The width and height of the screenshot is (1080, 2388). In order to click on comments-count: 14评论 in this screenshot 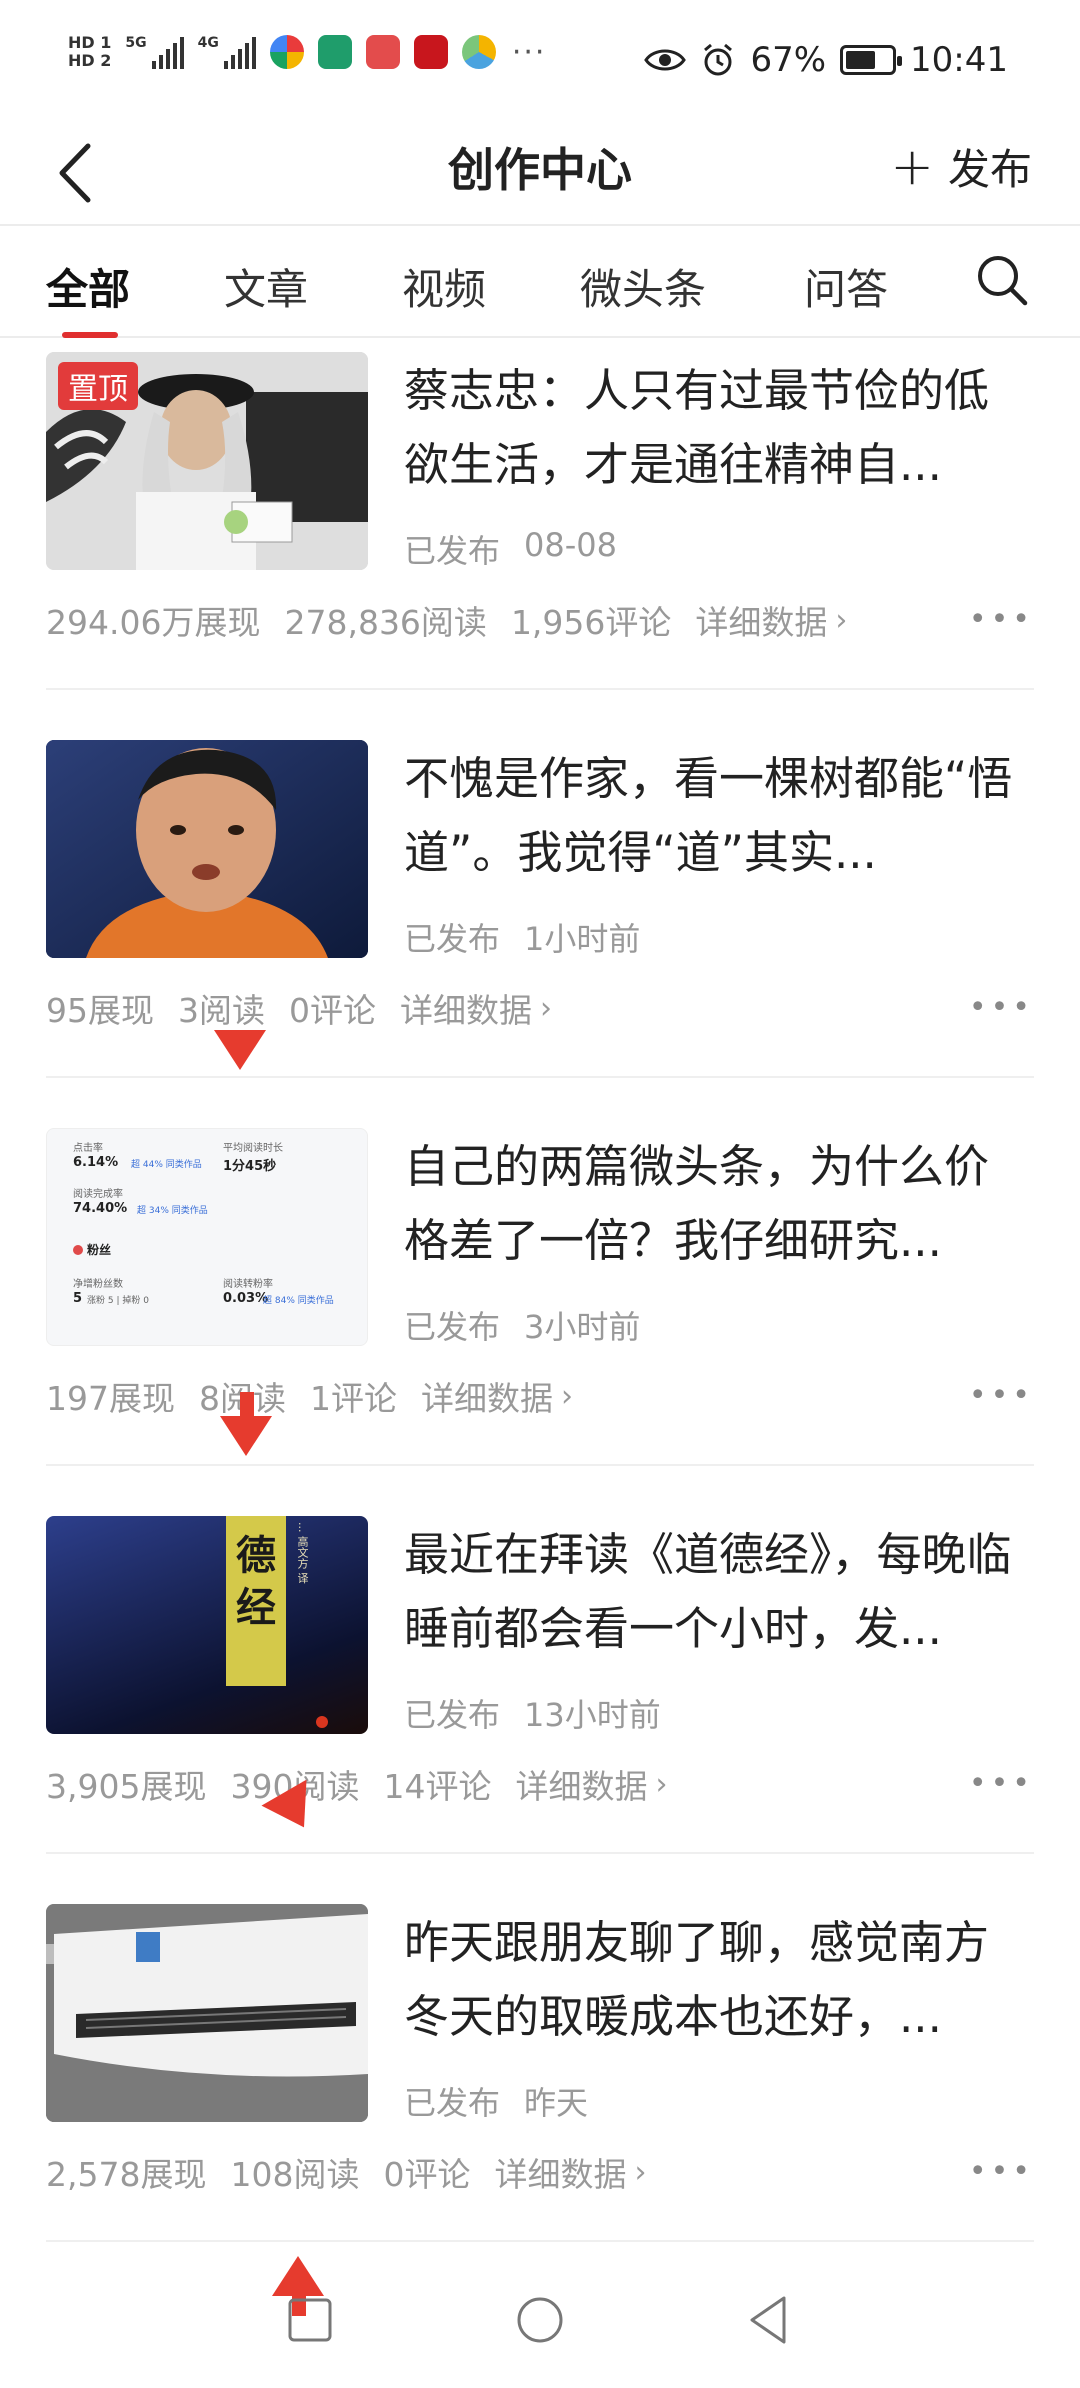, I will do `click(437, 1786)`.